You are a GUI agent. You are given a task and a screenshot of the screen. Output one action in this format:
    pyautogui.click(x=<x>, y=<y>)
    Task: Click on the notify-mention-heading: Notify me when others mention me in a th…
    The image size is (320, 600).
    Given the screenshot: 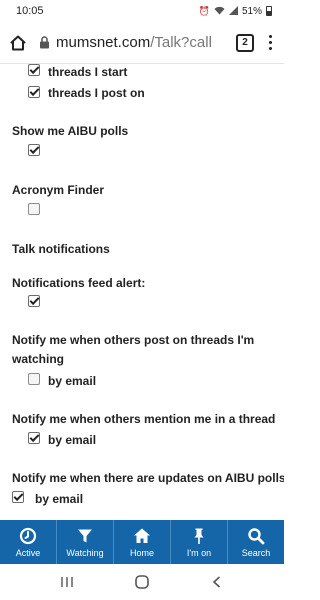 What is the action you would take?
    pyautogui.click(x=144, y=419)
    